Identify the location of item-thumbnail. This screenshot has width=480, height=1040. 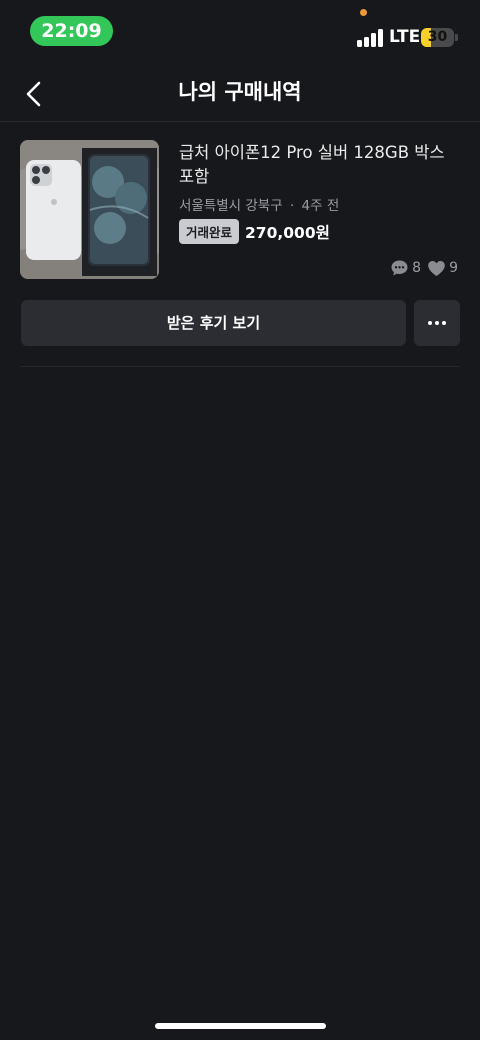
(89, 209).